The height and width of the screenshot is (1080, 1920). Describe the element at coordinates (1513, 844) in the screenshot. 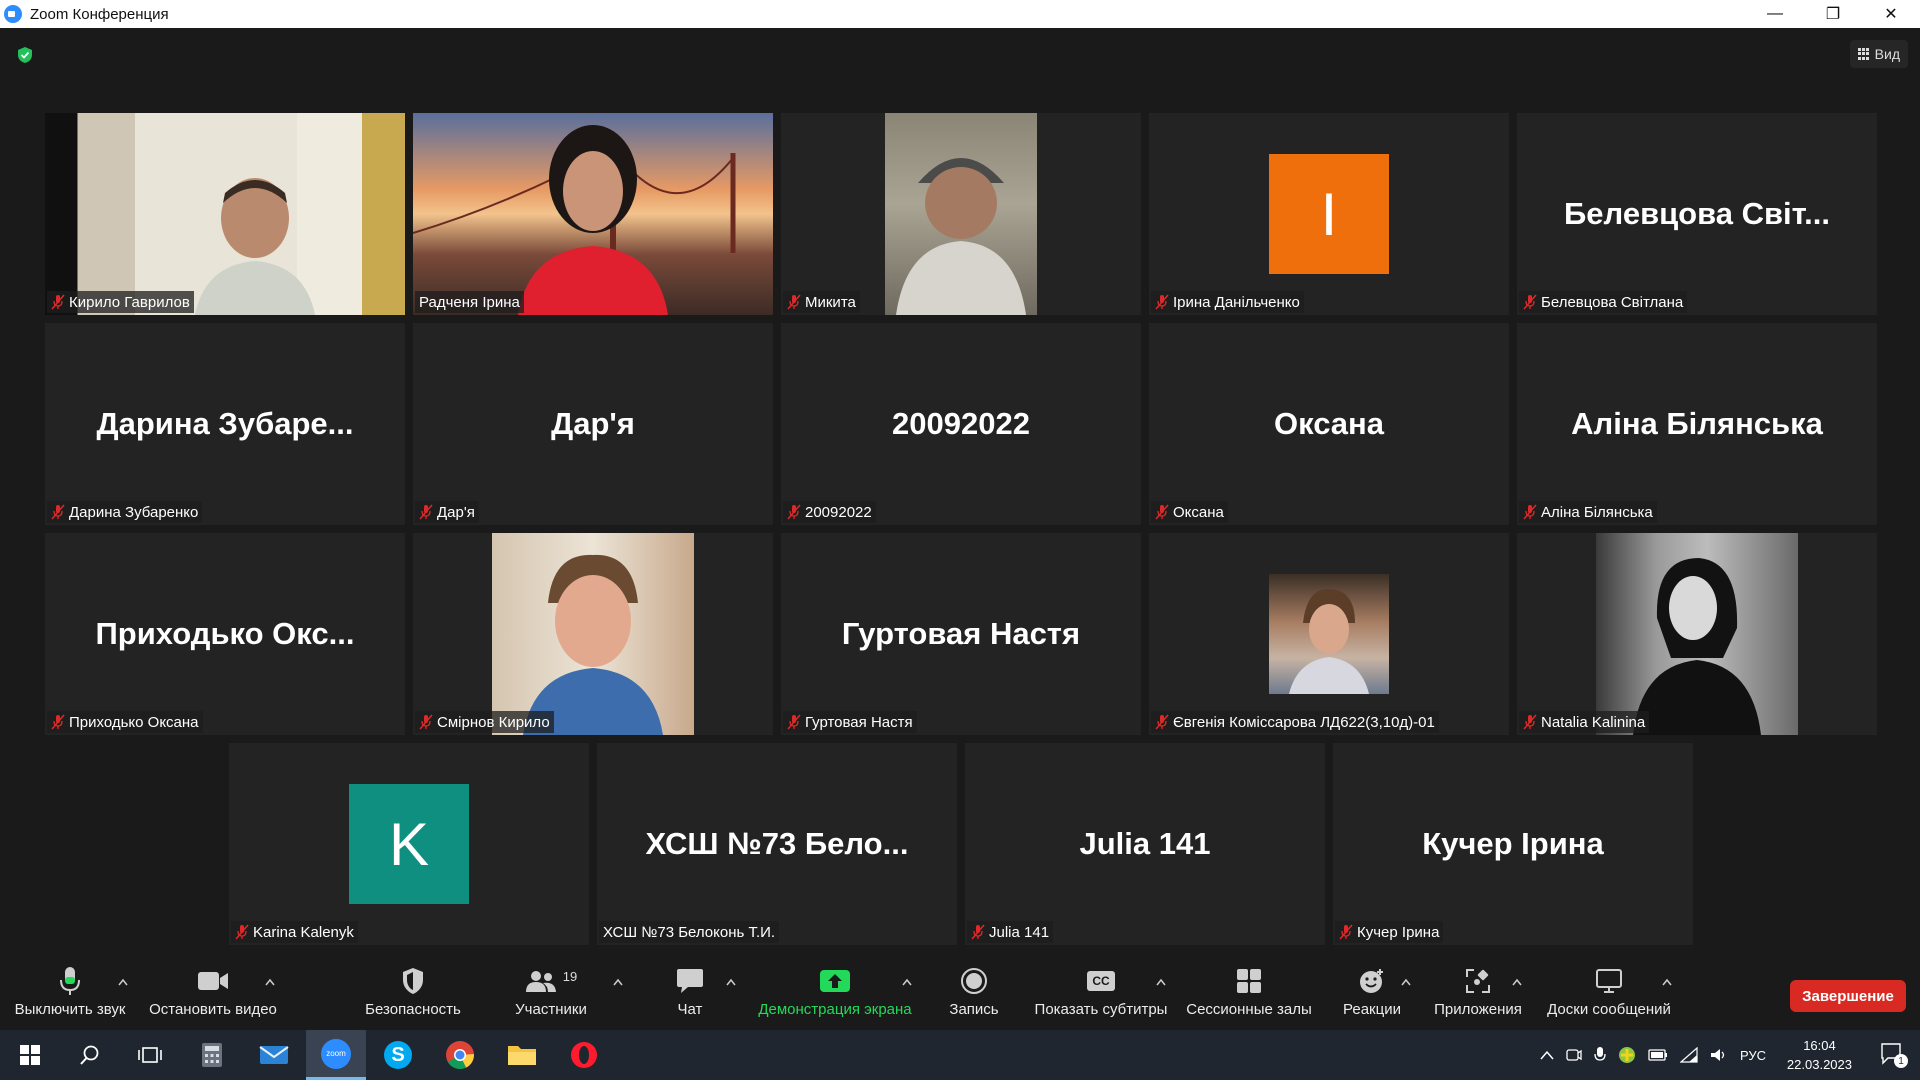

I see `participant-tile: Кучер Ірина Кучер Ірина` at that location.